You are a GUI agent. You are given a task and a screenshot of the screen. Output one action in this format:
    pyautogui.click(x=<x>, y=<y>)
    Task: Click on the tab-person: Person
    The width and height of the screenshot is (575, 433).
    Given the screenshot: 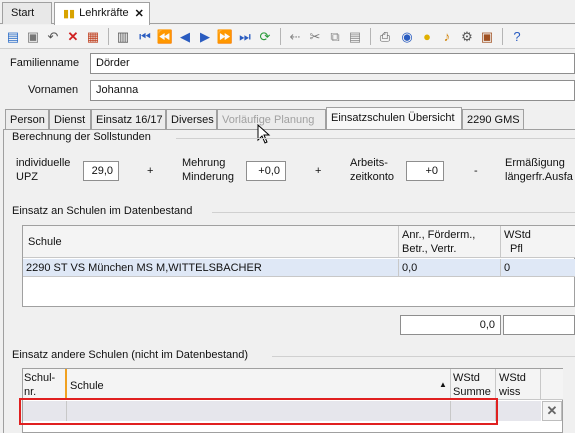 What is the action you would take?
    pyautogui.click(x=27, y=119)
    